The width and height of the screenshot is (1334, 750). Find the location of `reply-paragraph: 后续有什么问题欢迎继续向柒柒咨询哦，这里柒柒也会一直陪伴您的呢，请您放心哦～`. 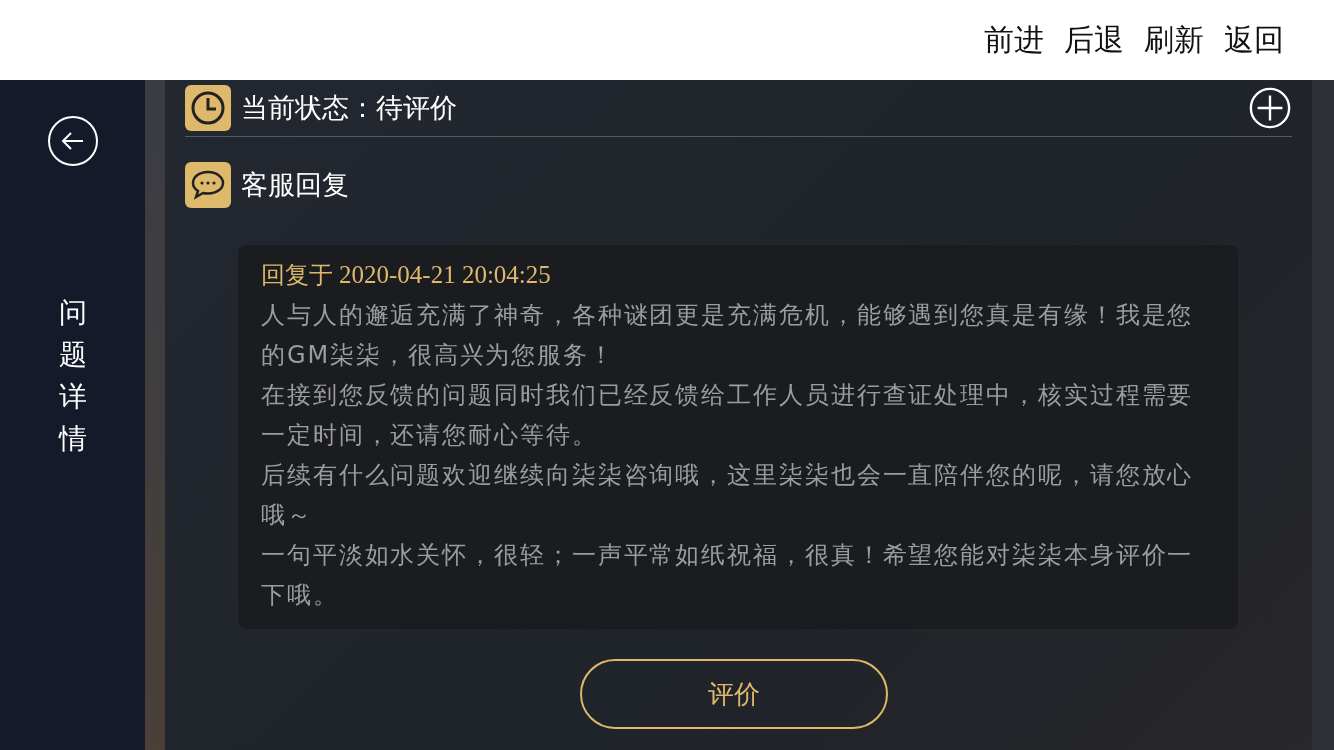

reply-paragraph: 后续有什么问题欢迎继续向柒柒咨询哦，这里柒柒也会一直陪伴您的呢，请您放心哦～ is located at coordinates (728, 495).